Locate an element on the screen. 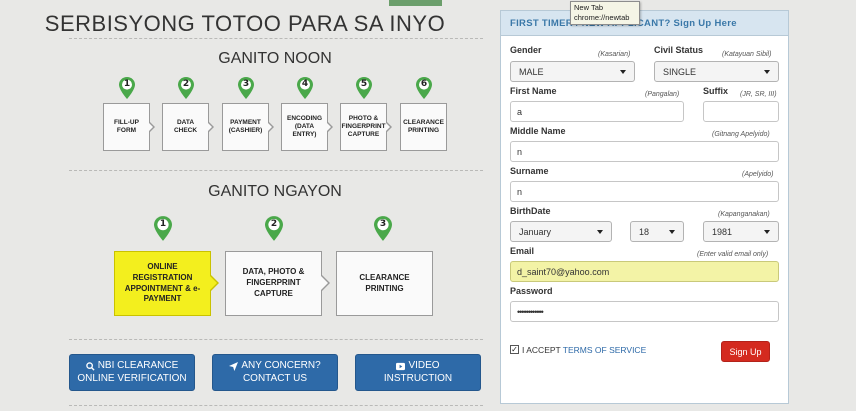 The height and width of the screenshot is (411, 856). nbi-verification-button: NBI CLEARANCE ONLINE VERIFICATION is located at coordinates (132, 372).